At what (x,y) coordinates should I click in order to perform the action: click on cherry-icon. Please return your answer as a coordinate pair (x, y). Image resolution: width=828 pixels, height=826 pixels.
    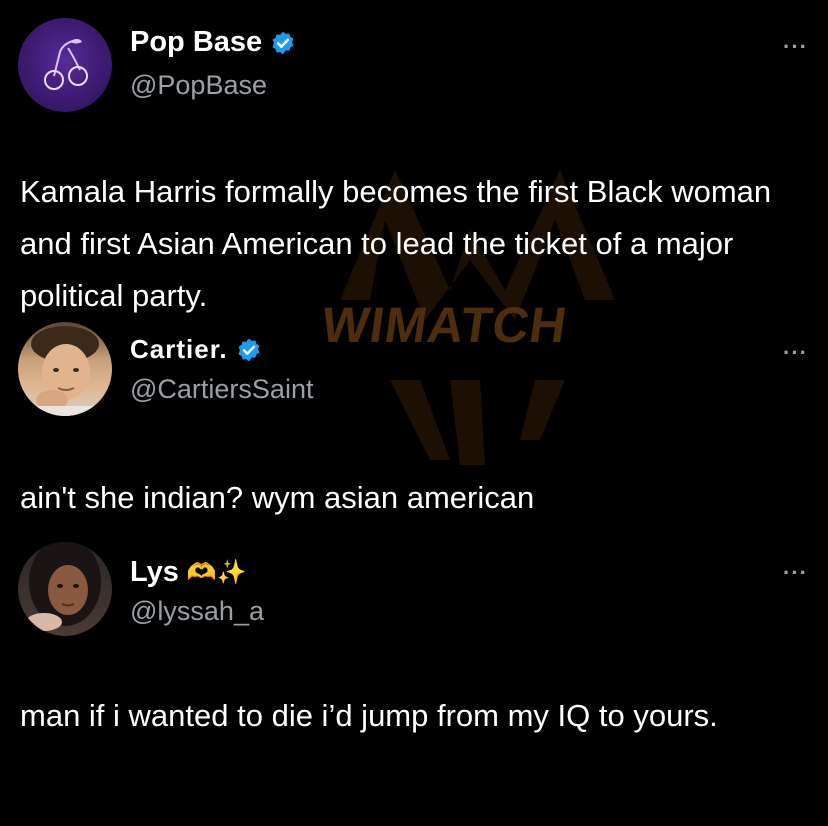
    Looking at the image, I should click on (66, 64).